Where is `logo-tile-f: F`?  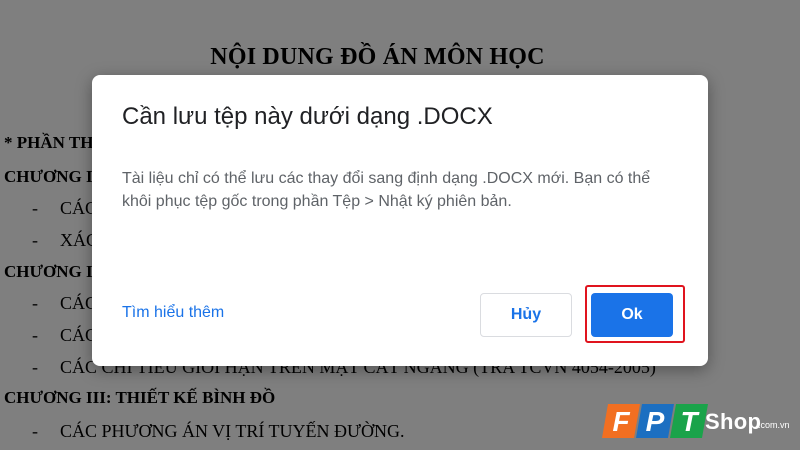 logo-tile-f: F is located at coordinates (621, 421).